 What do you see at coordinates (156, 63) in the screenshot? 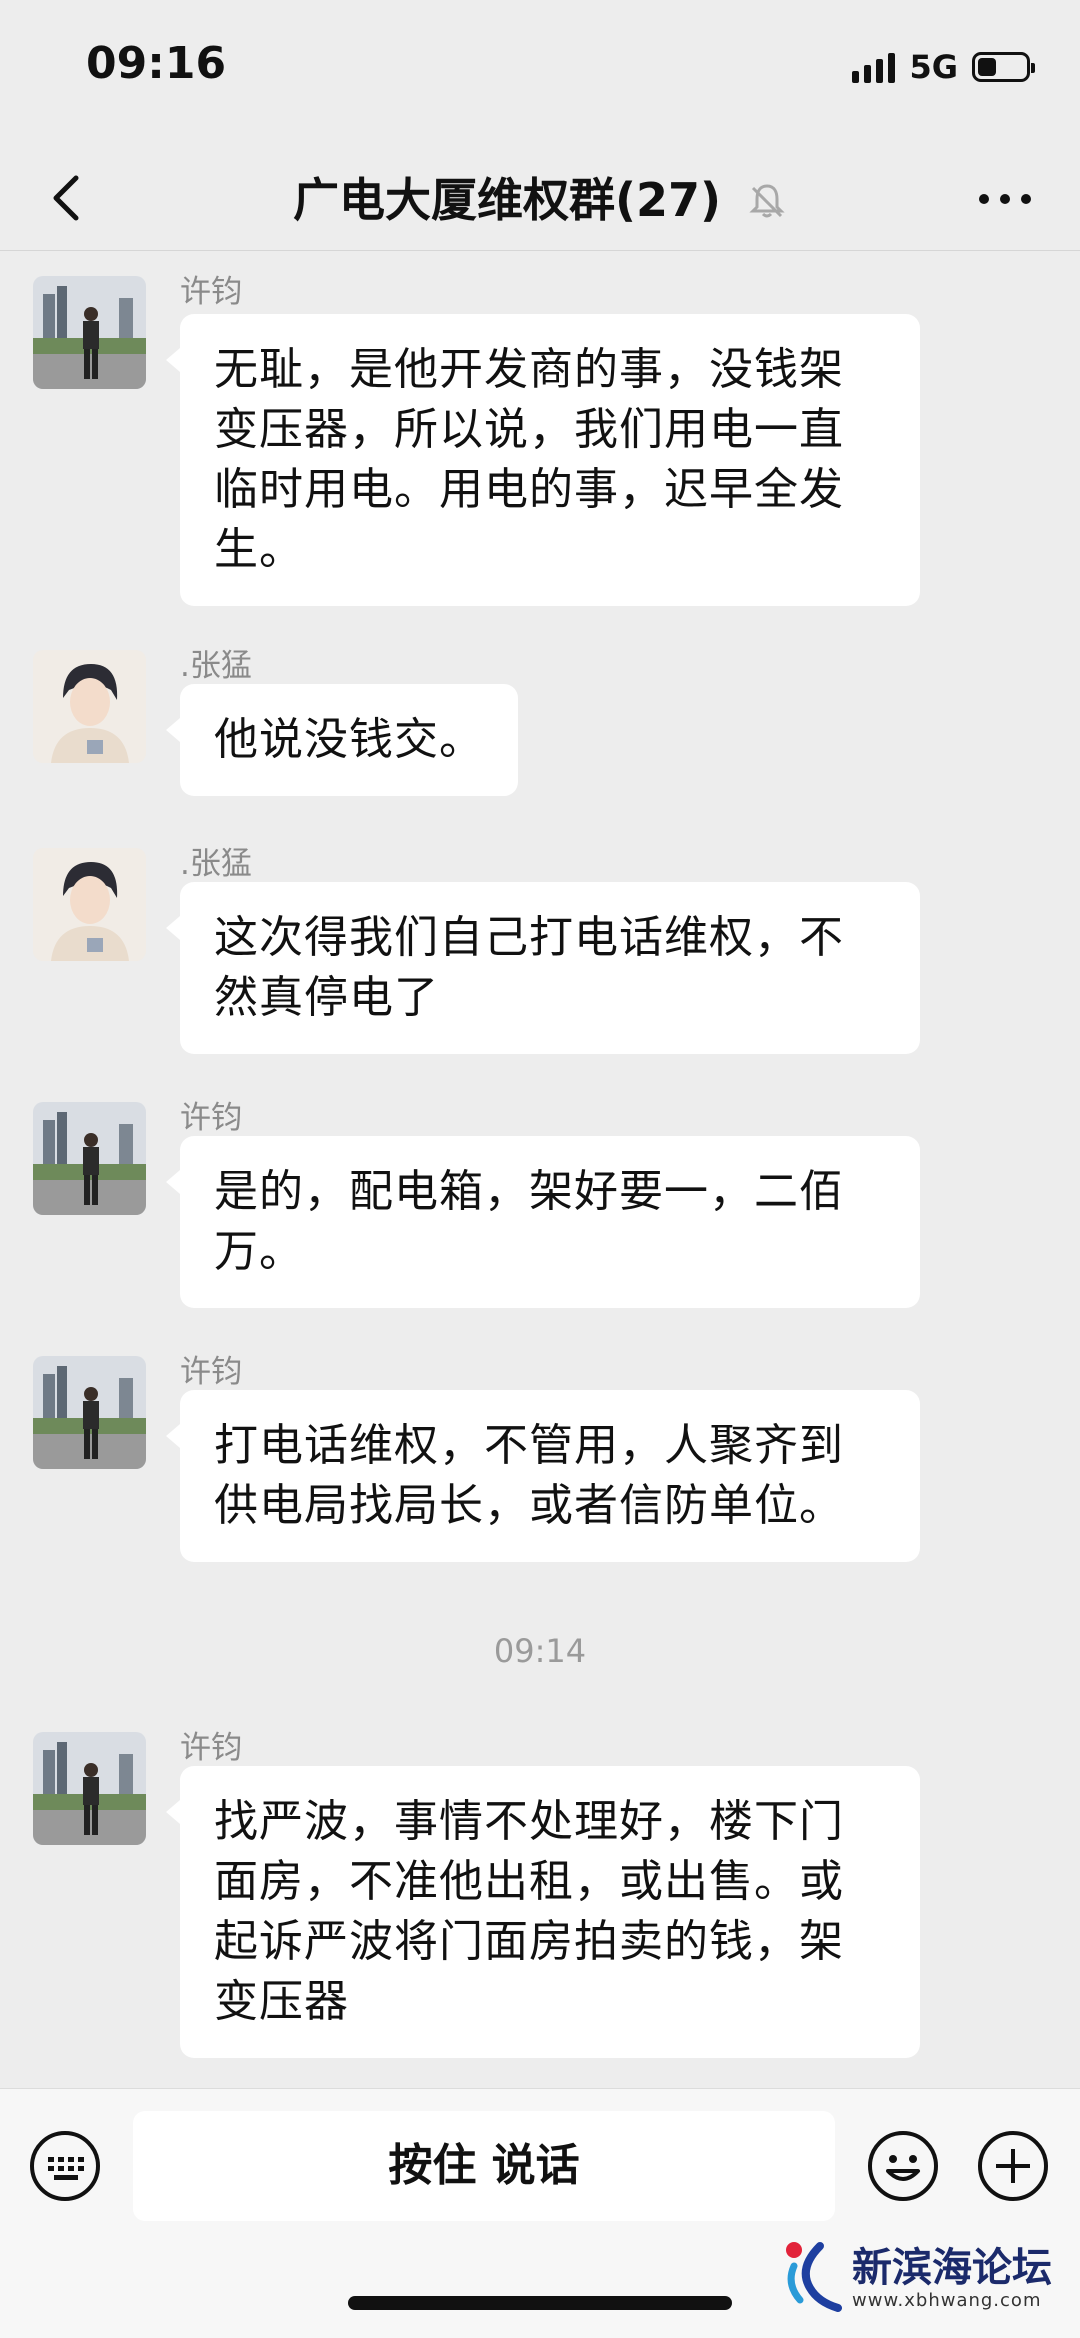
I see `status-time: 09:16` at bounding box center [156, 63].